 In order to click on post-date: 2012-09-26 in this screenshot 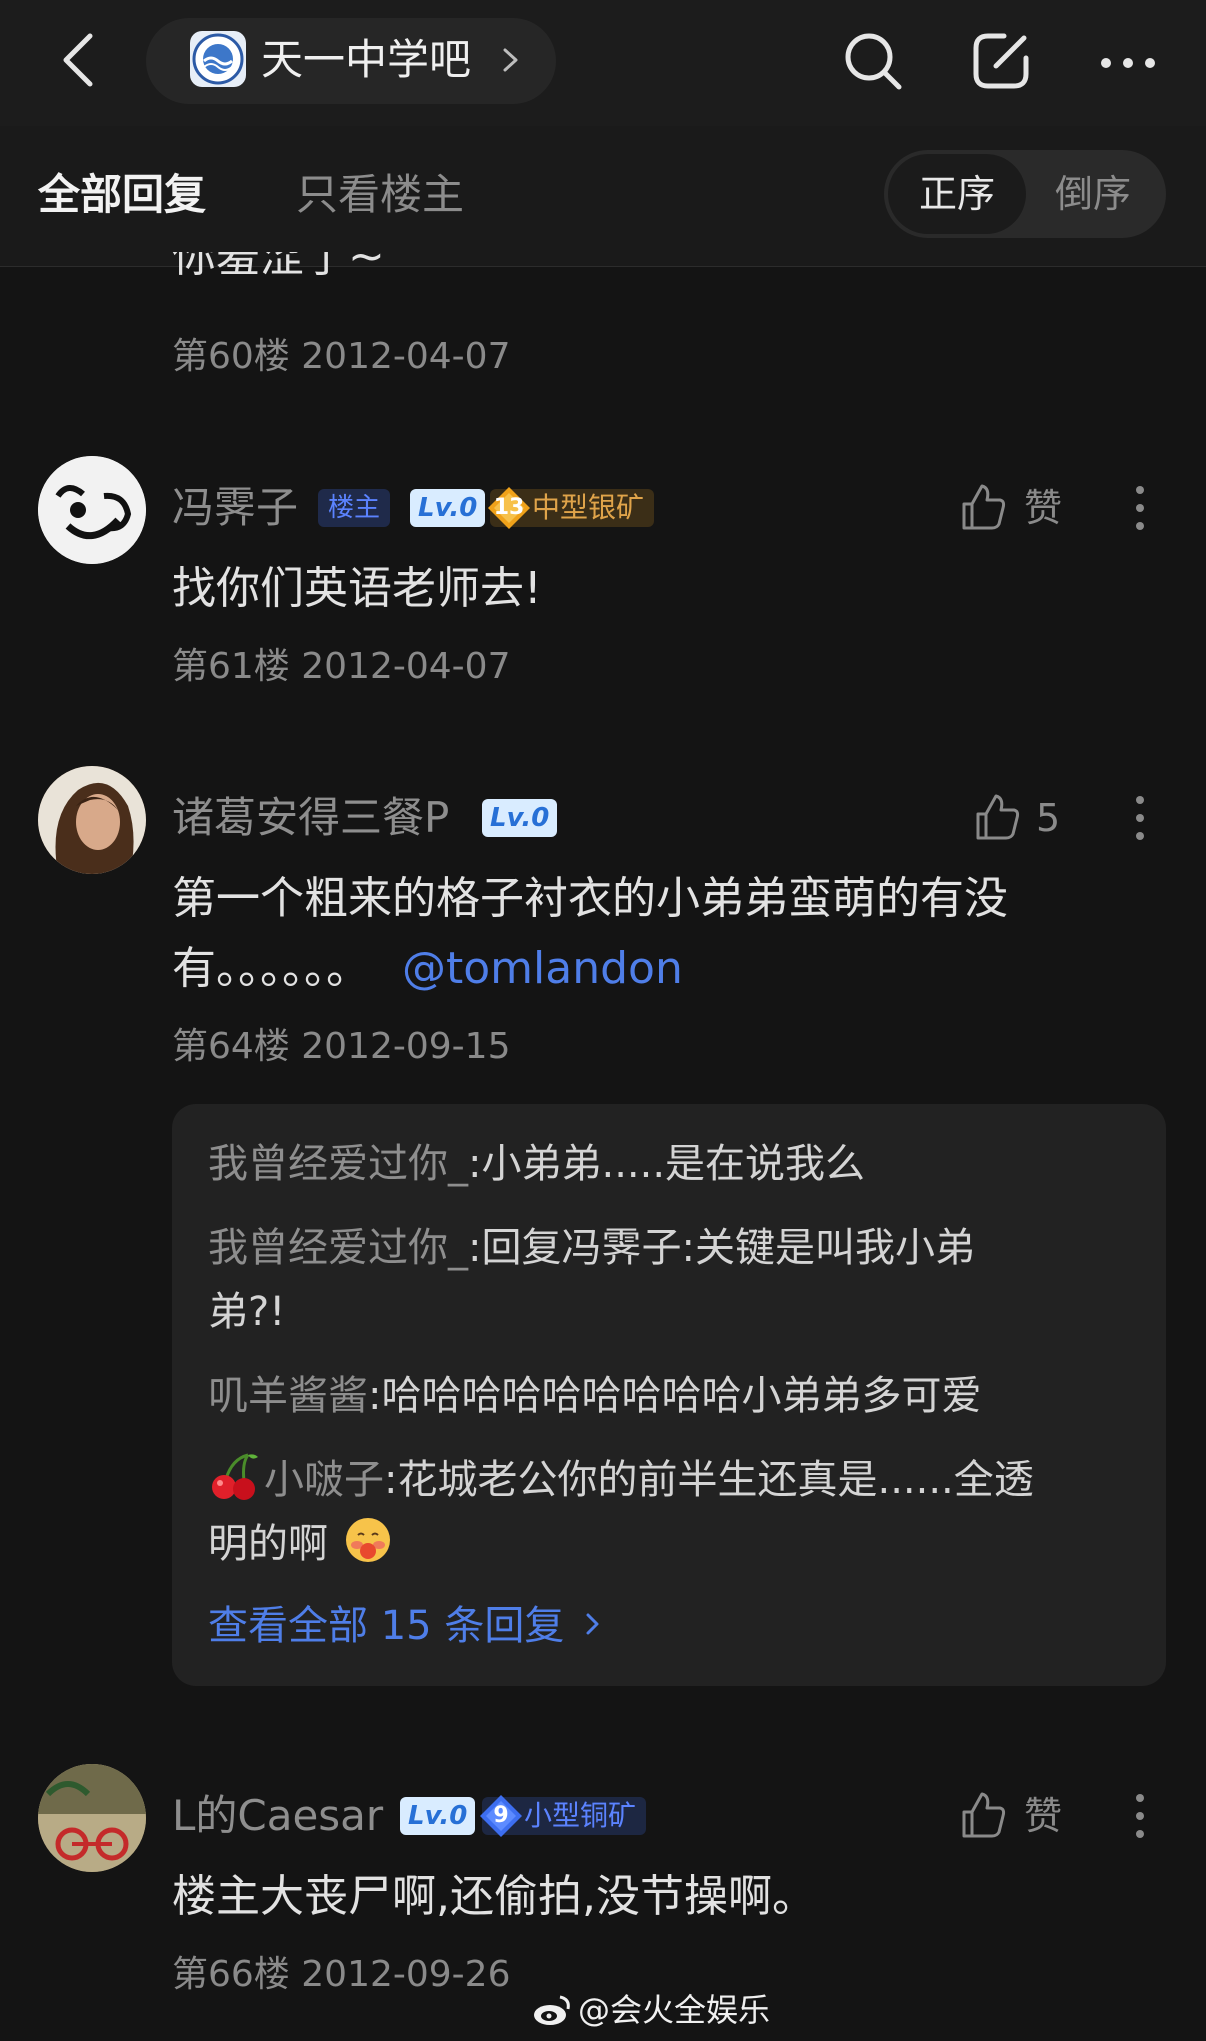, I will do `click(406, 1974)`.